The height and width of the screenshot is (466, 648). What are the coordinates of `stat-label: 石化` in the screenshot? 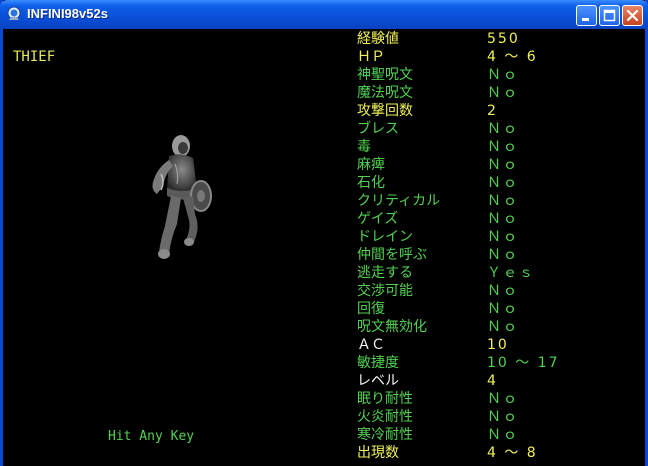 It's located at (371, 183).